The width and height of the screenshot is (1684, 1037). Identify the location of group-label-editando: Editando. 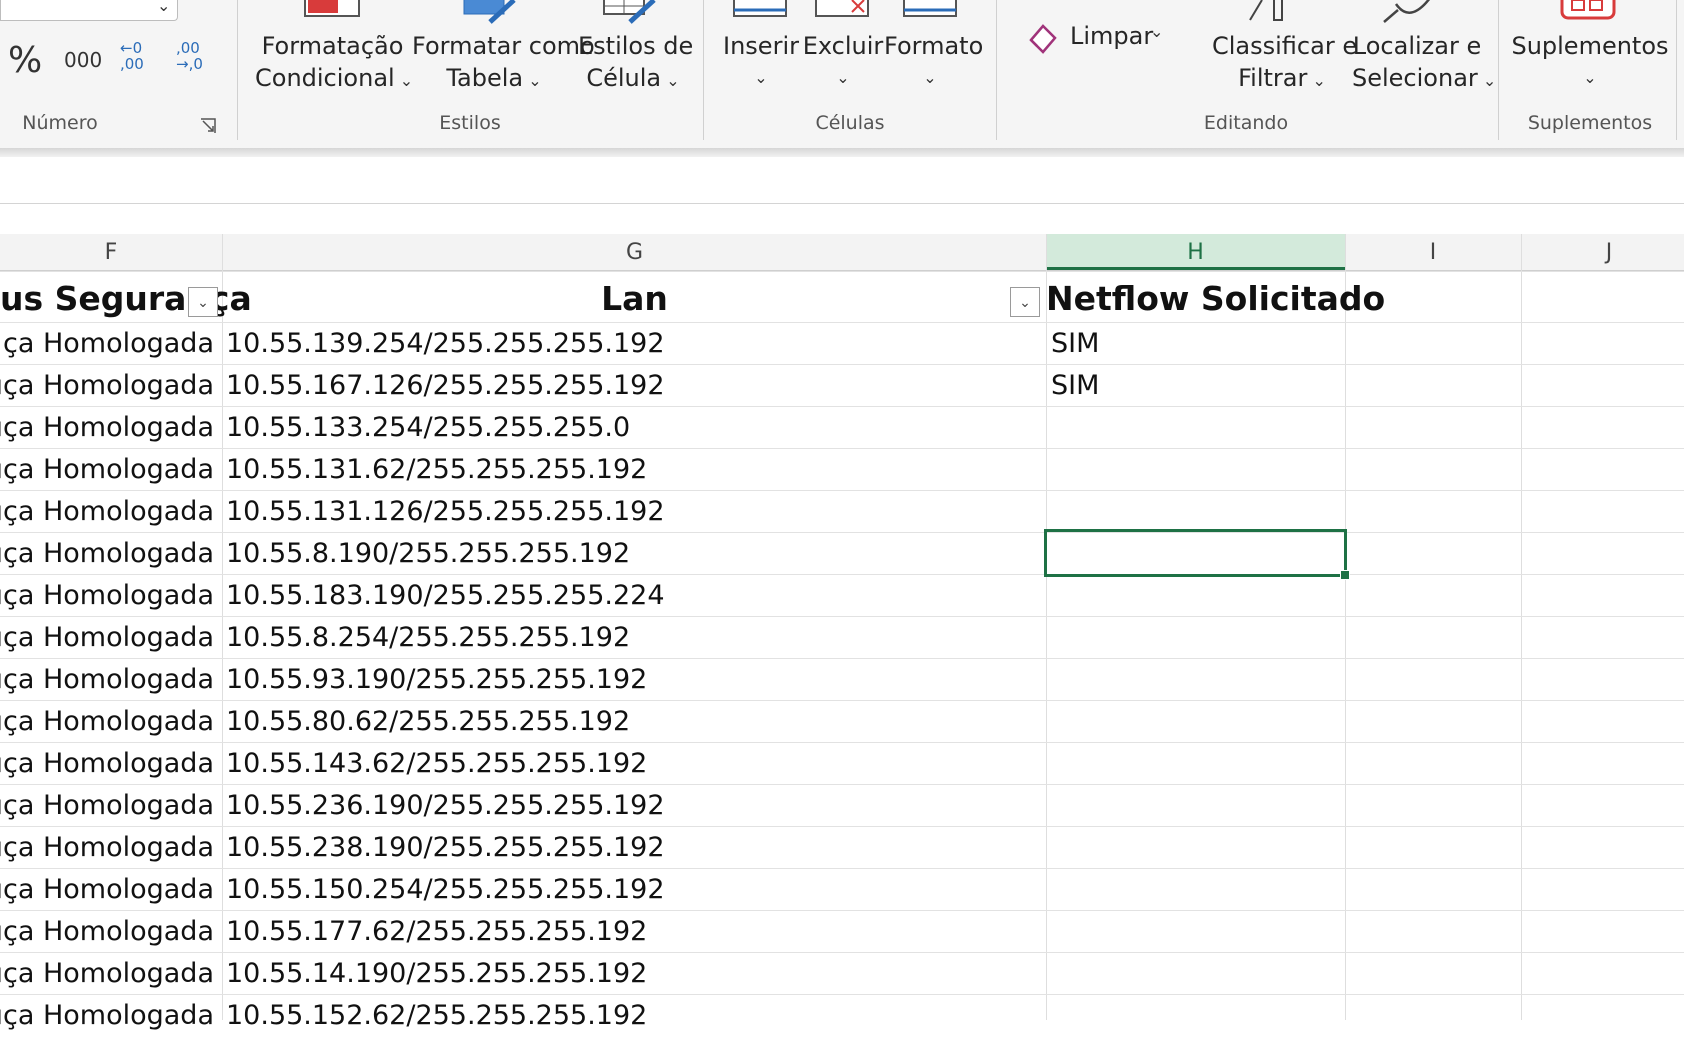
(1246, 123).